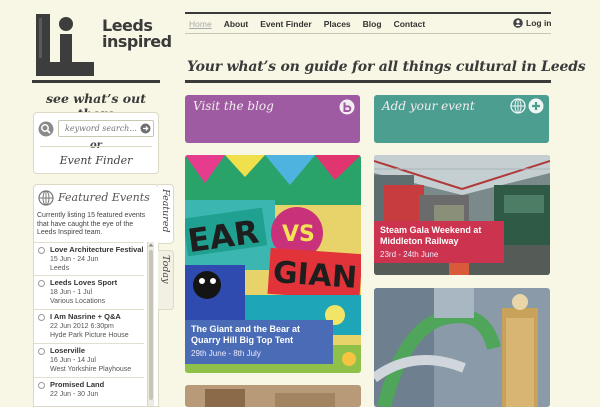 This screenshot has width=600, height=407. I want to click on logo-wordmark: Leeds inspired, so click(137, 34).